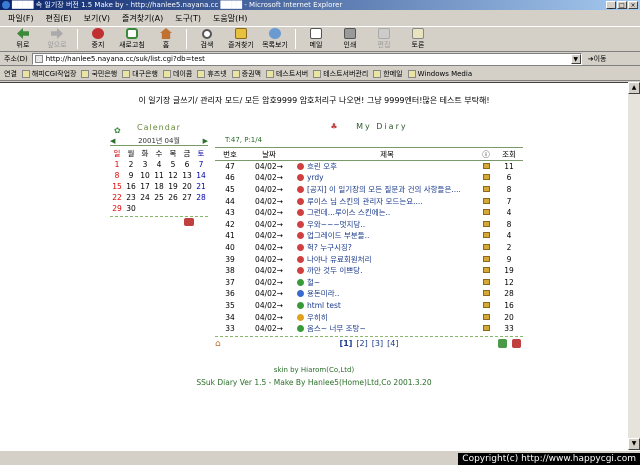 This screenshot has height=465, width=640. I want to click on mail-button: 메일, so click(316, 39).